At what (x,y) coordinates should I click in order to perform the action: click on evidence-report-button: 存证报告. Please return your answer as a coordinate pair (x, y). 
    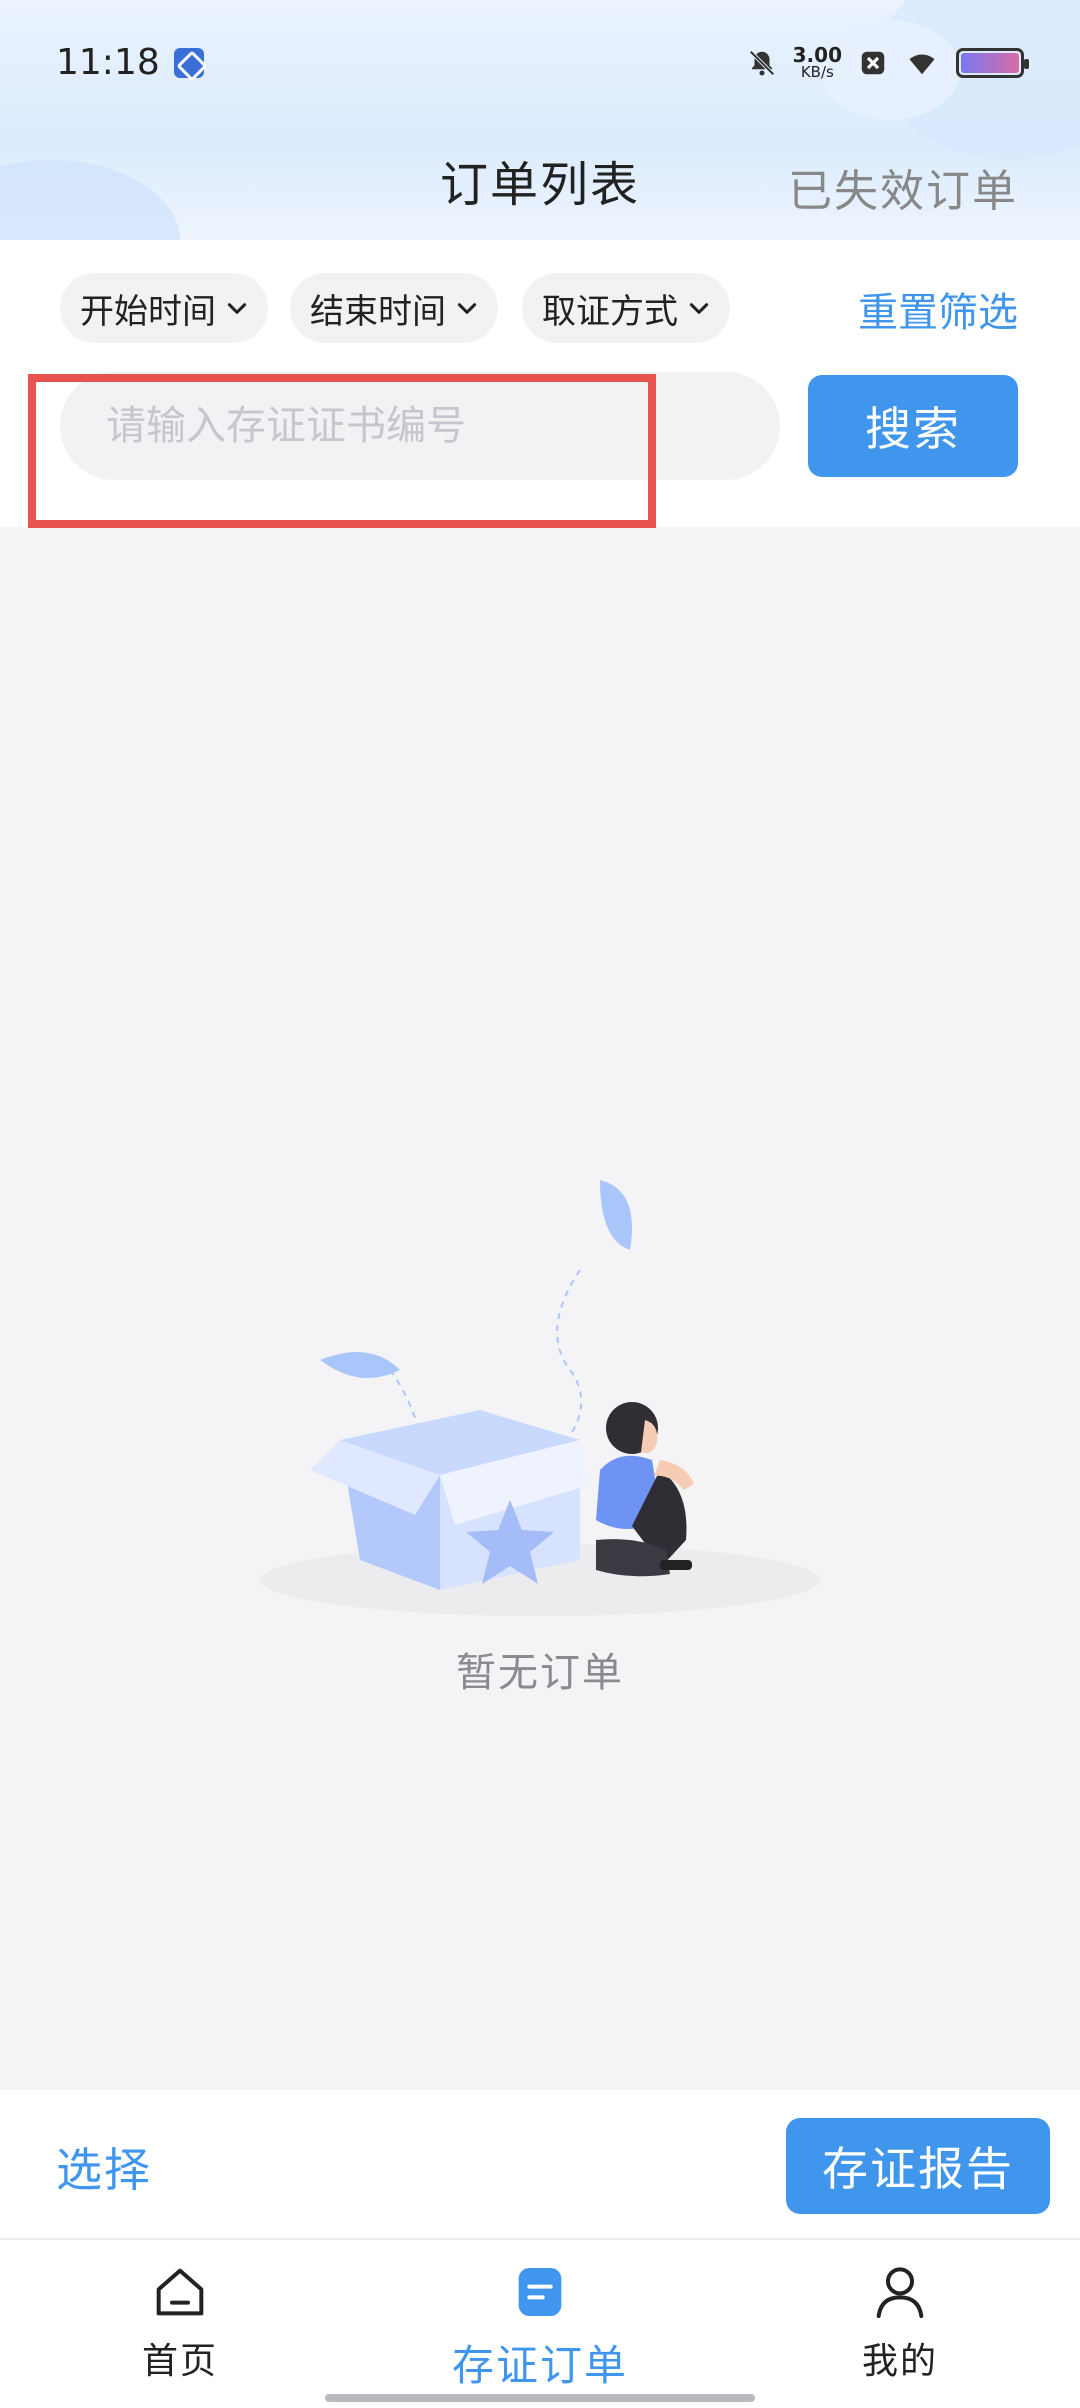
    Looking at the image, I should click on (918, 2166).